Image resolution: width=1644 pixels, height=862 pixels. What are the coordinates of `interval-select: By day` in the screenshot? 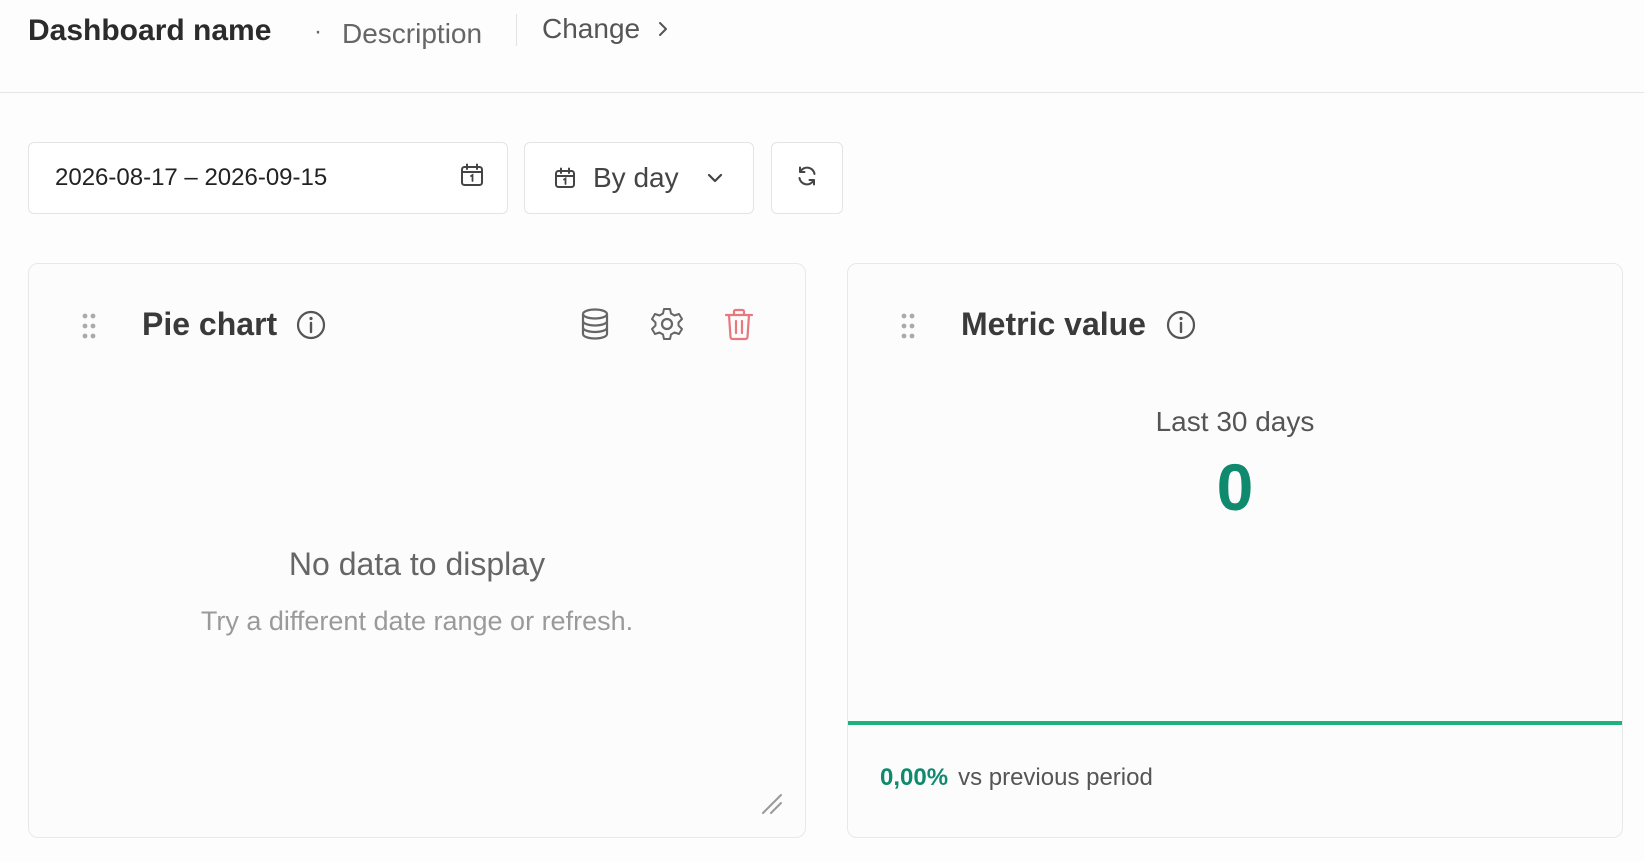 It's located at (639, 178).